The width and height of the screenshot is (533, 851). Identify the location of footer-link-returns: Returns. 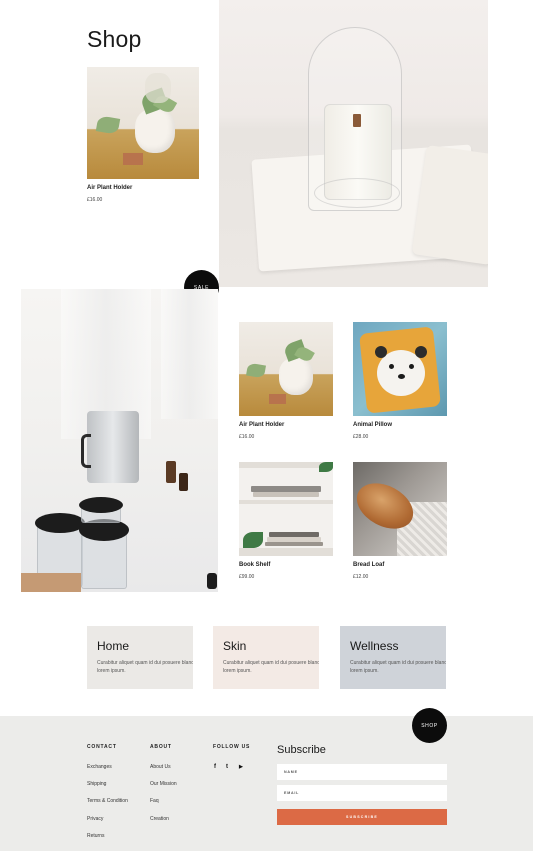
(96, 836).